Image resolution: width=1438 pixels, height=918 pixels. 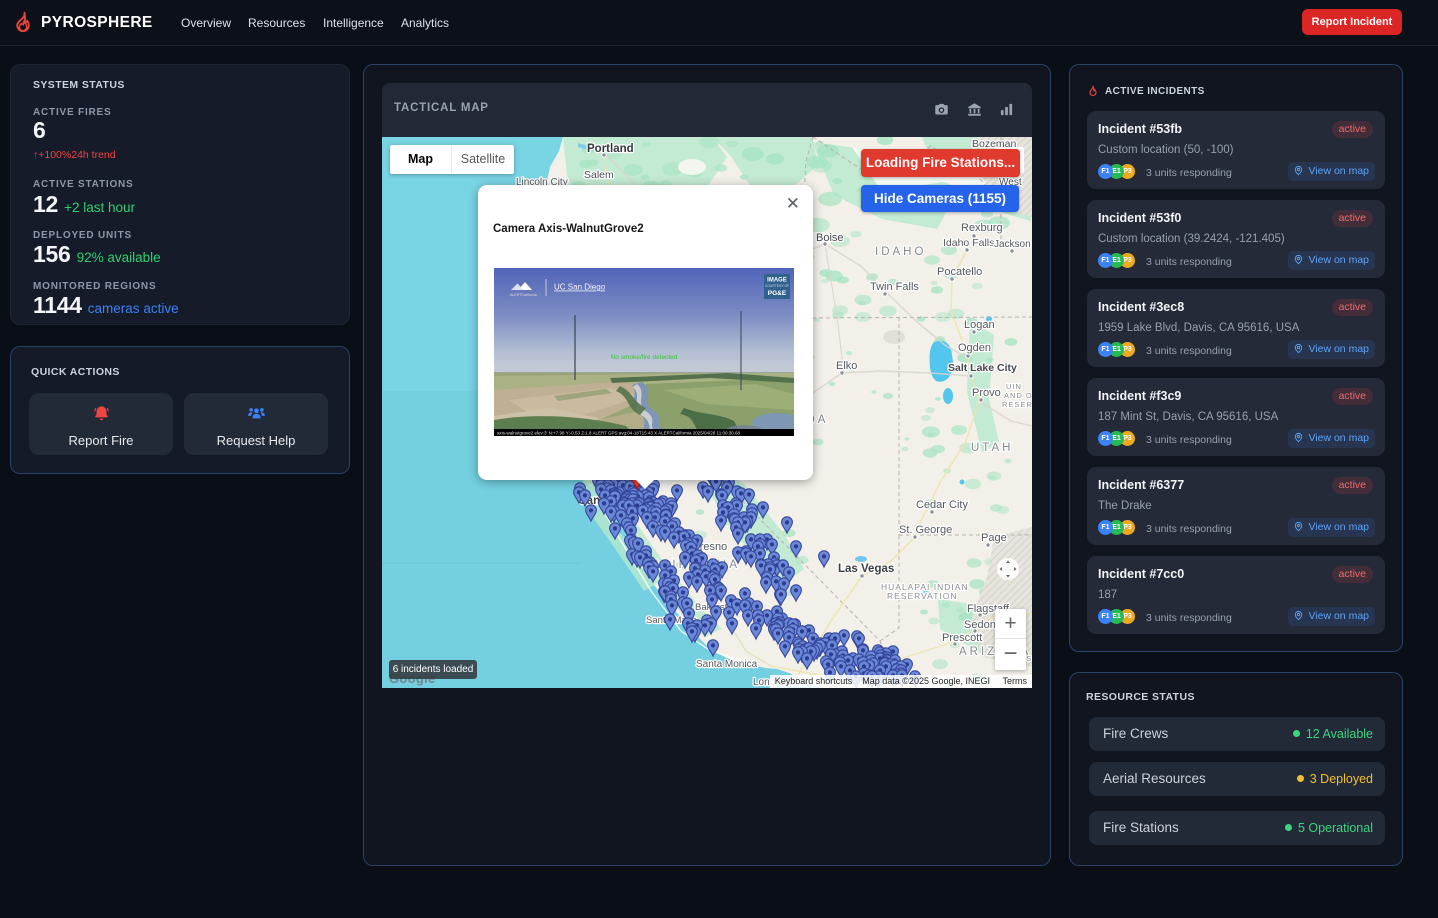 What do you see at coordinates (1014, 386) in the screenshot?
I see `svg-text: UIN` at bounding box center [1014, 386].